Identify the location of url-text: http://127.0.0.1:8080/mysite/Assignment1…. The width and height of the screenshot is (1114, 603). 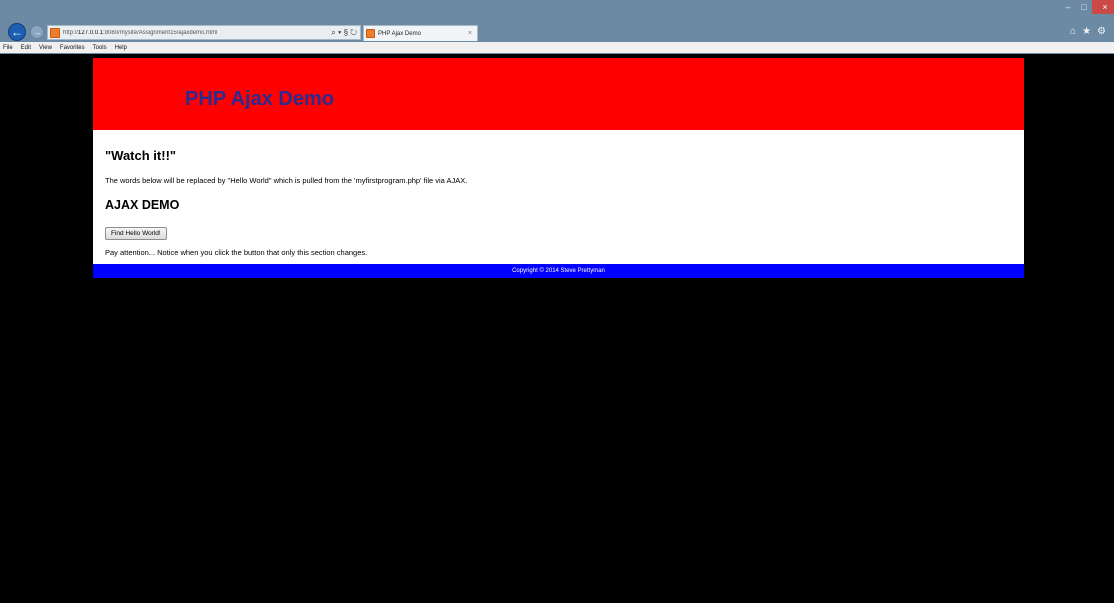
(197, 33).